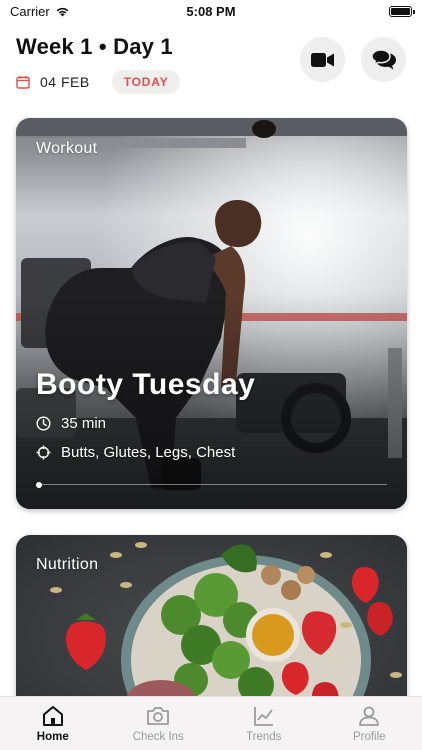 This screenshot has width=422, height=750. What do you see at coordinates (67, 148) in the screenshot?
I see `workout-label: Workout` at bounding box center [67, 148].